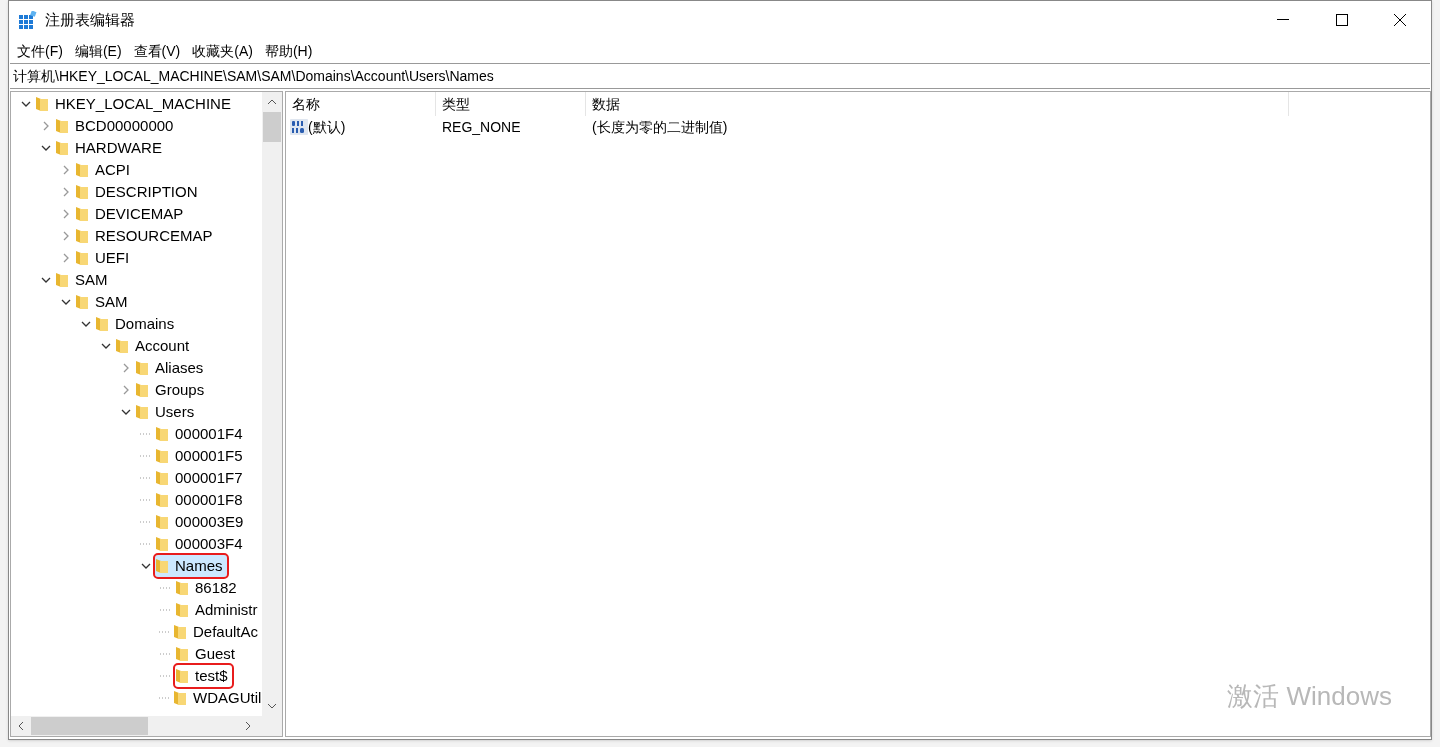 This screenshot has height=747, width=1440. Describe the element at coordinates (131, 214) in the screenshot. I see `tree-item: DEVICEMAP` at that location.